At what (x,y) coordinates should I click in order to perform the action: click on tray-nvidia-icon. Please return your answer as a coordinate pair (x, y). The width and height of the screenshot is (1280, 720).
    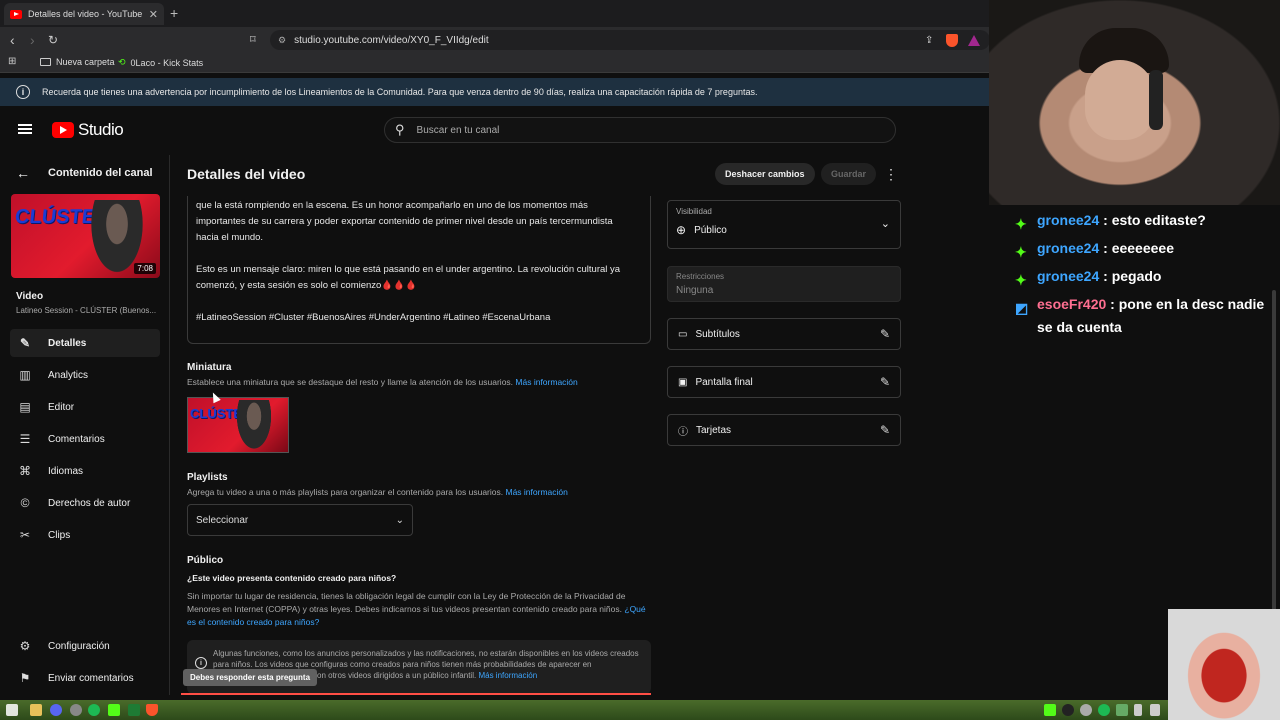
    Looking at the image, I should click on (1122, 710).